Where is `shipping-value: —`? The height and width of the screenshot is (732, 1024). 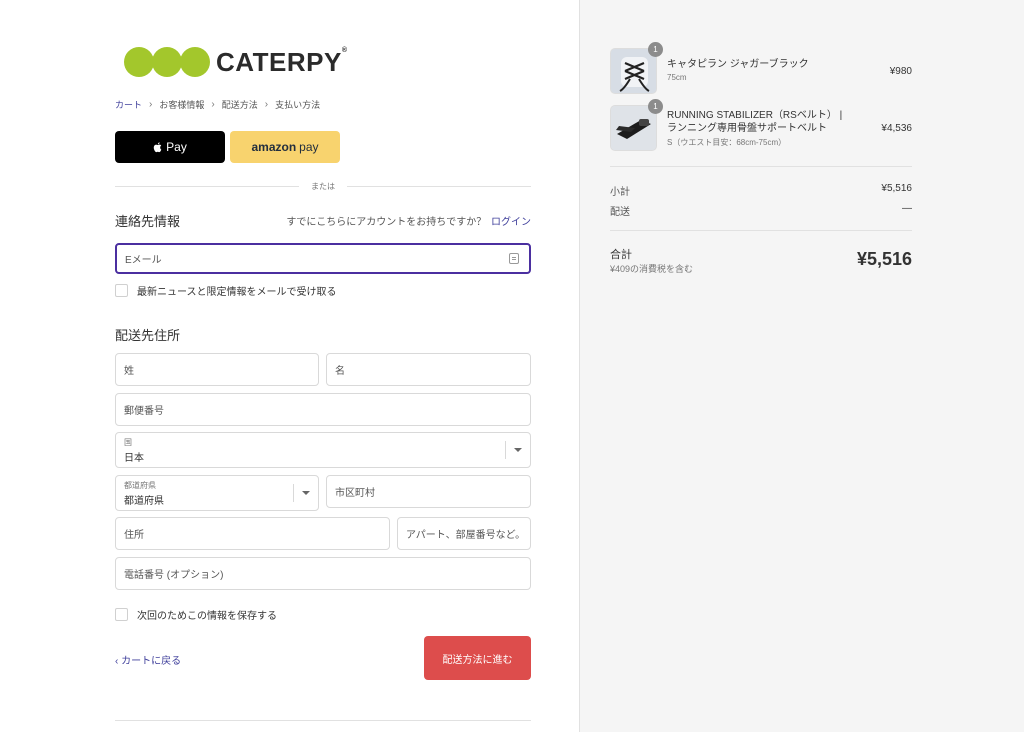 shipping-value: — is located at coordinates (907, 208).